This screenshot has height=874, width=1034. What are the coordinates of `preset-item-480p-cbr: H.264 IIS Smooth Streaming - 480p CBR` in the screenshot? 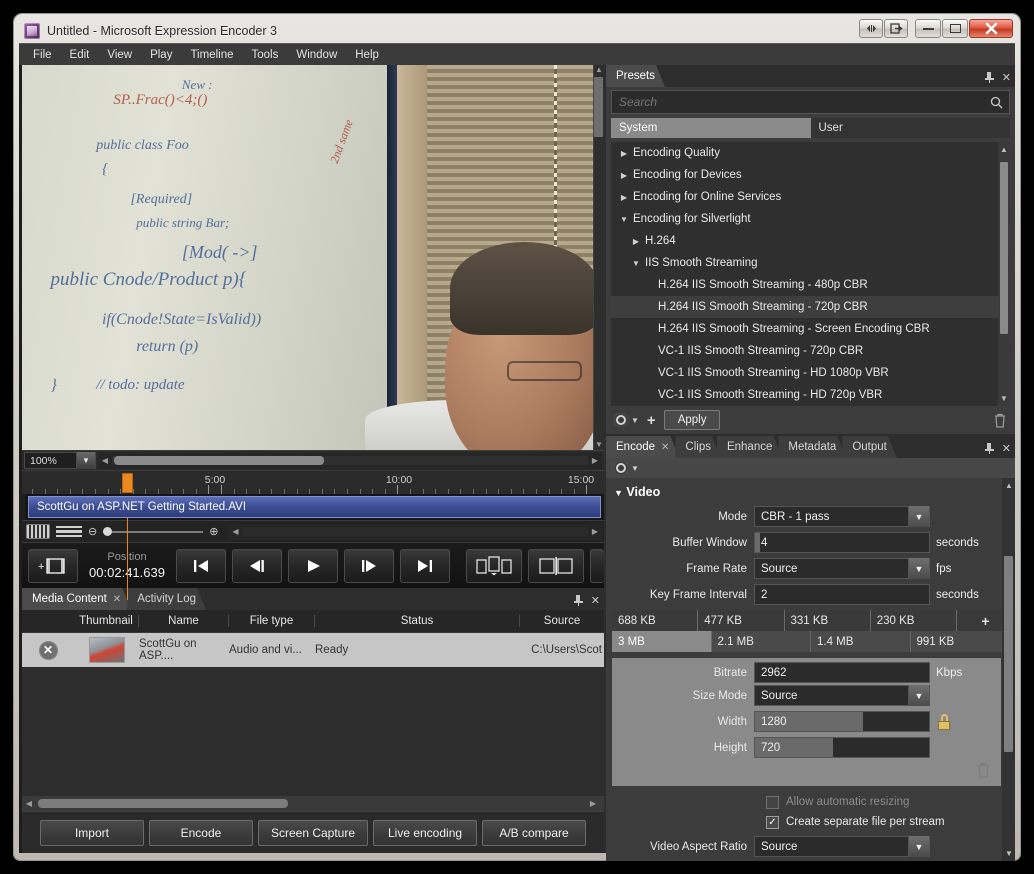 It's located at (810, 285).